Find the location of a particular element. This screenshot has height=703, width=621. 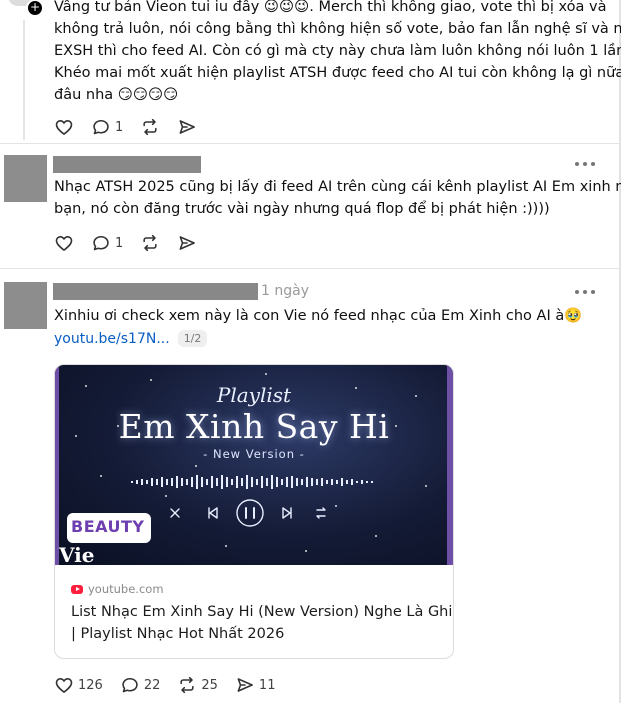

thumbnail-version: - New Version - is located at coordinates (254, 454).